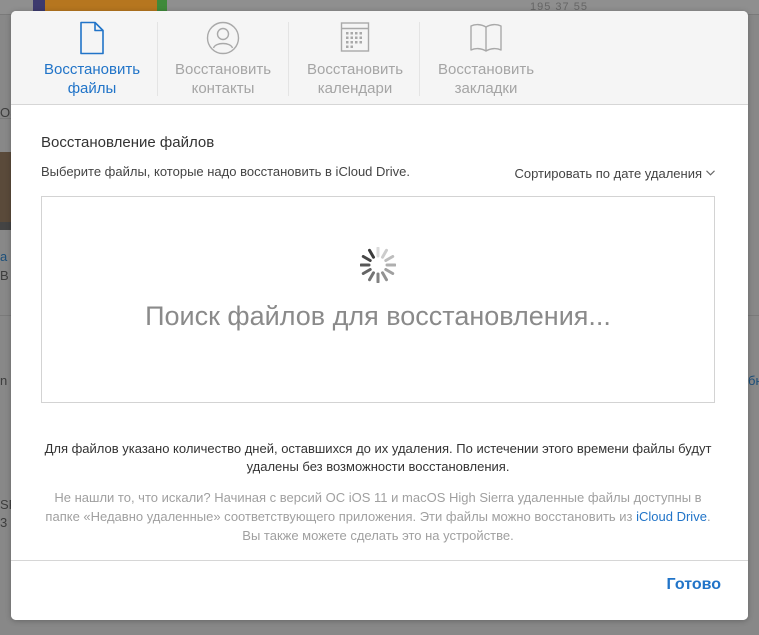 The height and width of the screenshot is (635, 759). What do you see at coordinates (128, 142) in the screenshot?
I see `page-title: Восстановление файлов` at bounding box center [128, 142].